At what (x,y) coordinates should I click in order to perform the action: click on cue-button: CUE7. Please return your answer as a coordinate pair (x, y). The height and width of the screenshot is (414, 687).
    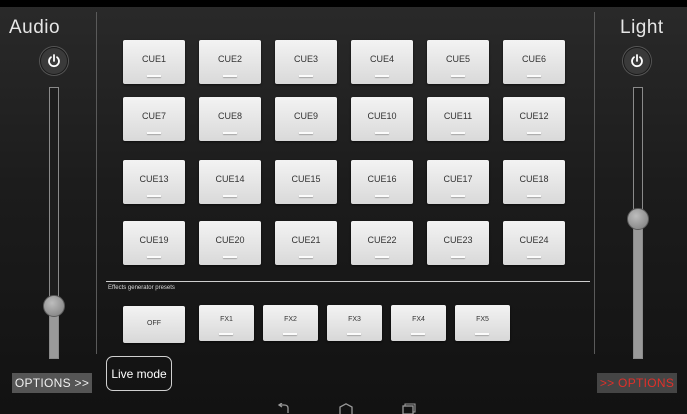
    Looking at the image, I should click on (154, 119).